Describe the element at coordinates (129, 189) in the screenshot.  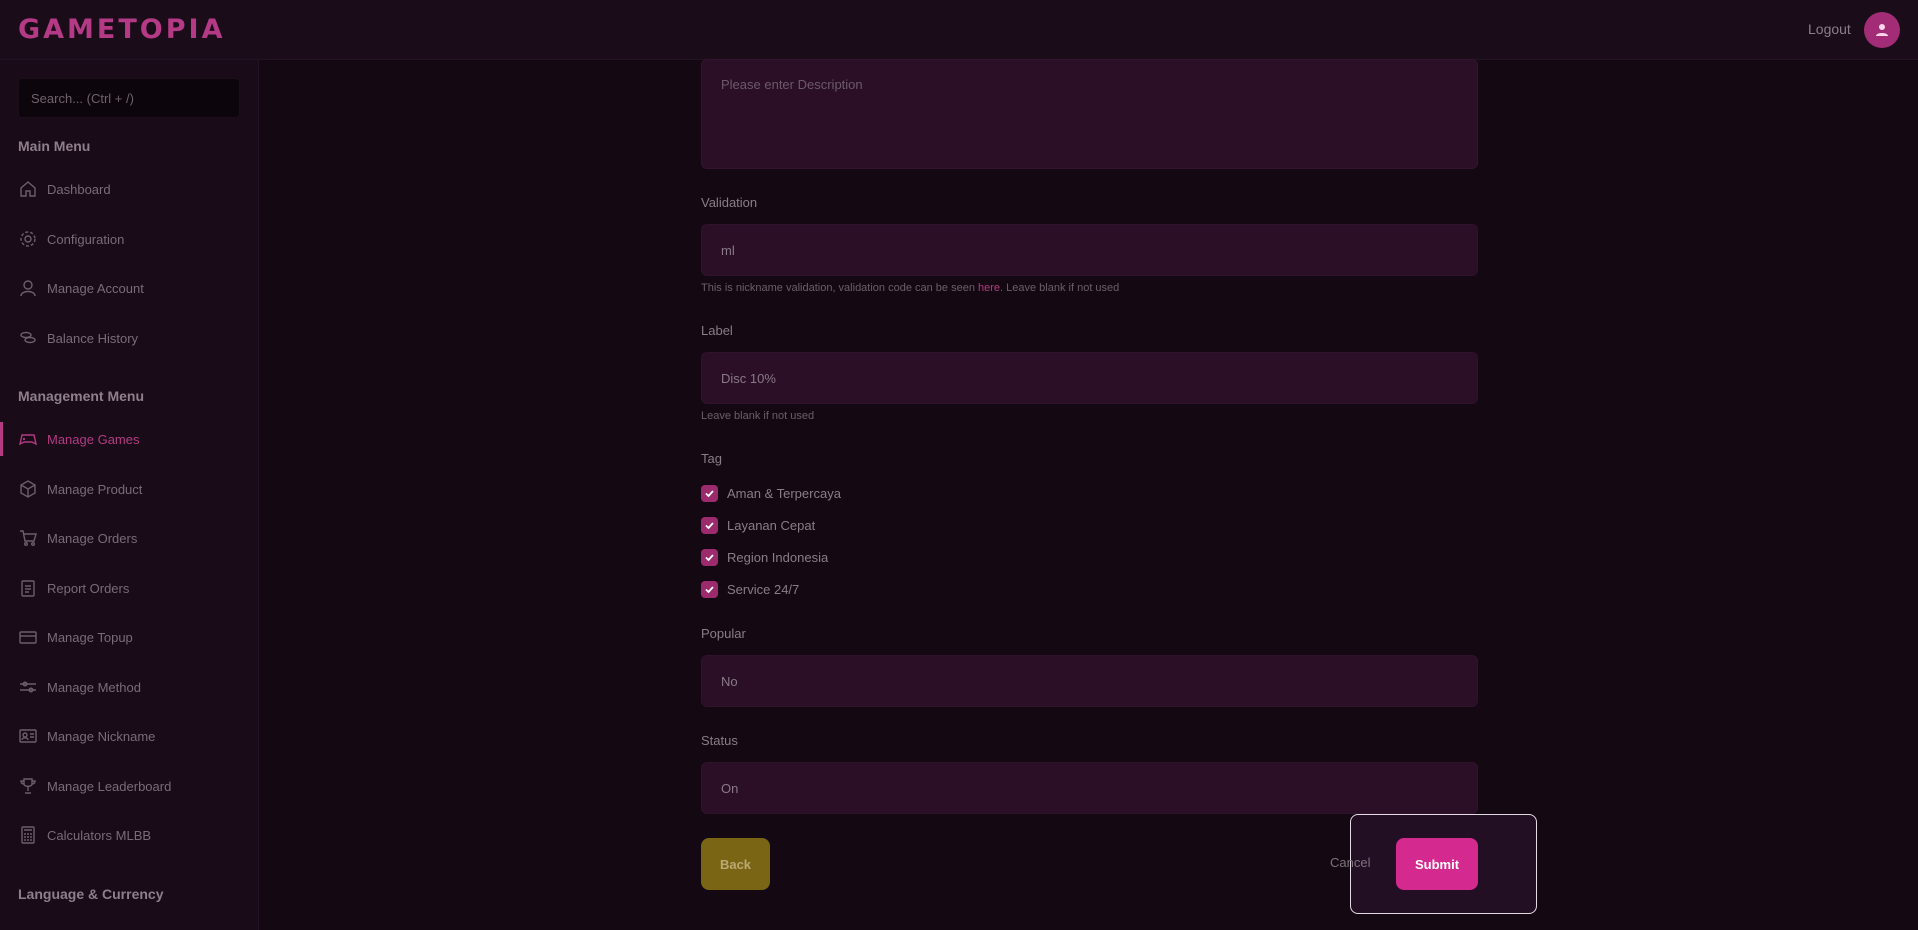
I see `sidebar-item-dashboard: Dashboard` at that location.